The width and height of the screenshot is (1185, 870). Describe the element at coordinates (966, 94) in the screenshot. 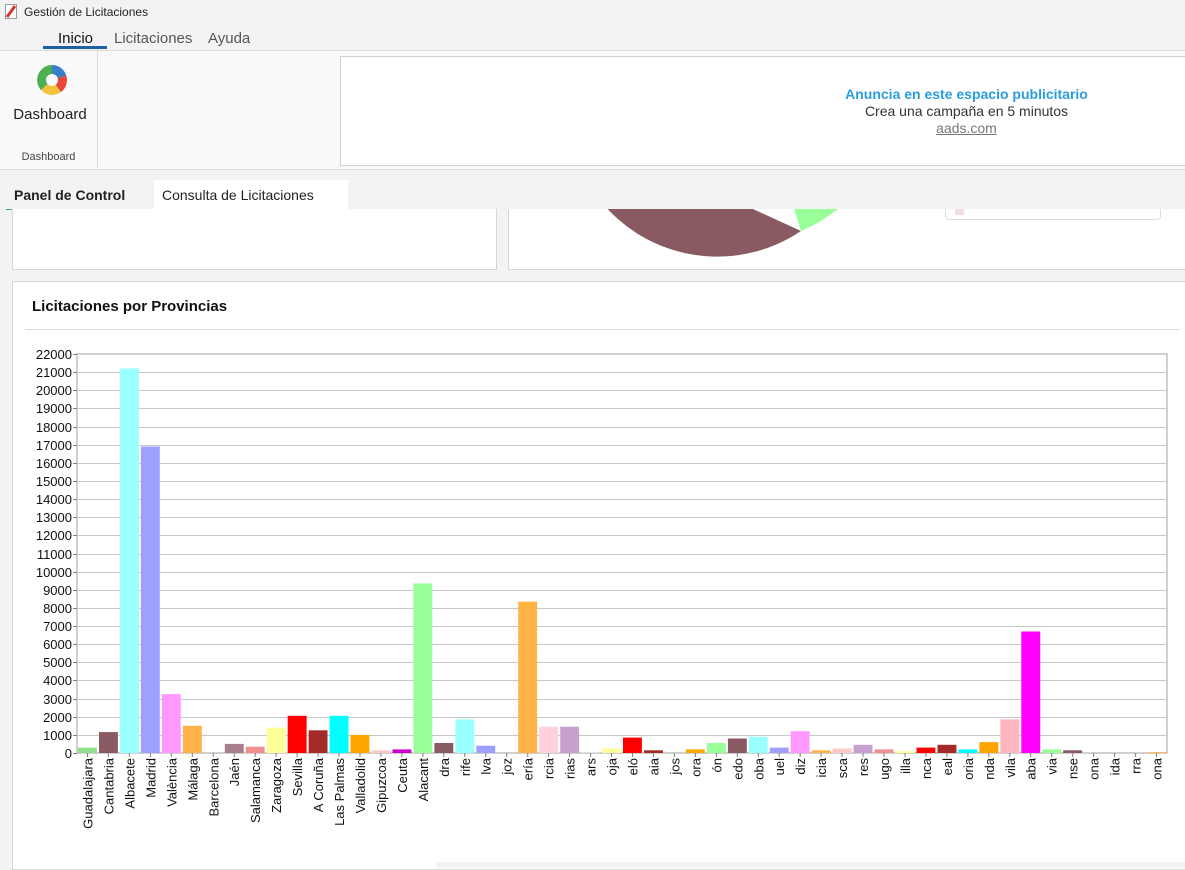

I see `ad-title: Anuncia en este espacio publicitario` at that location.